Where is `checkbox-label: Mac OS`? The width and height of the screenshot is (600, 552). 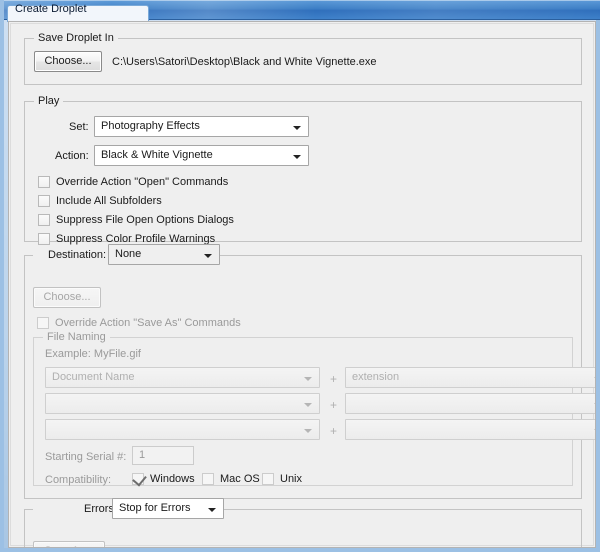
checkbox-label: Mac OS is located at coordinates (240, 479).